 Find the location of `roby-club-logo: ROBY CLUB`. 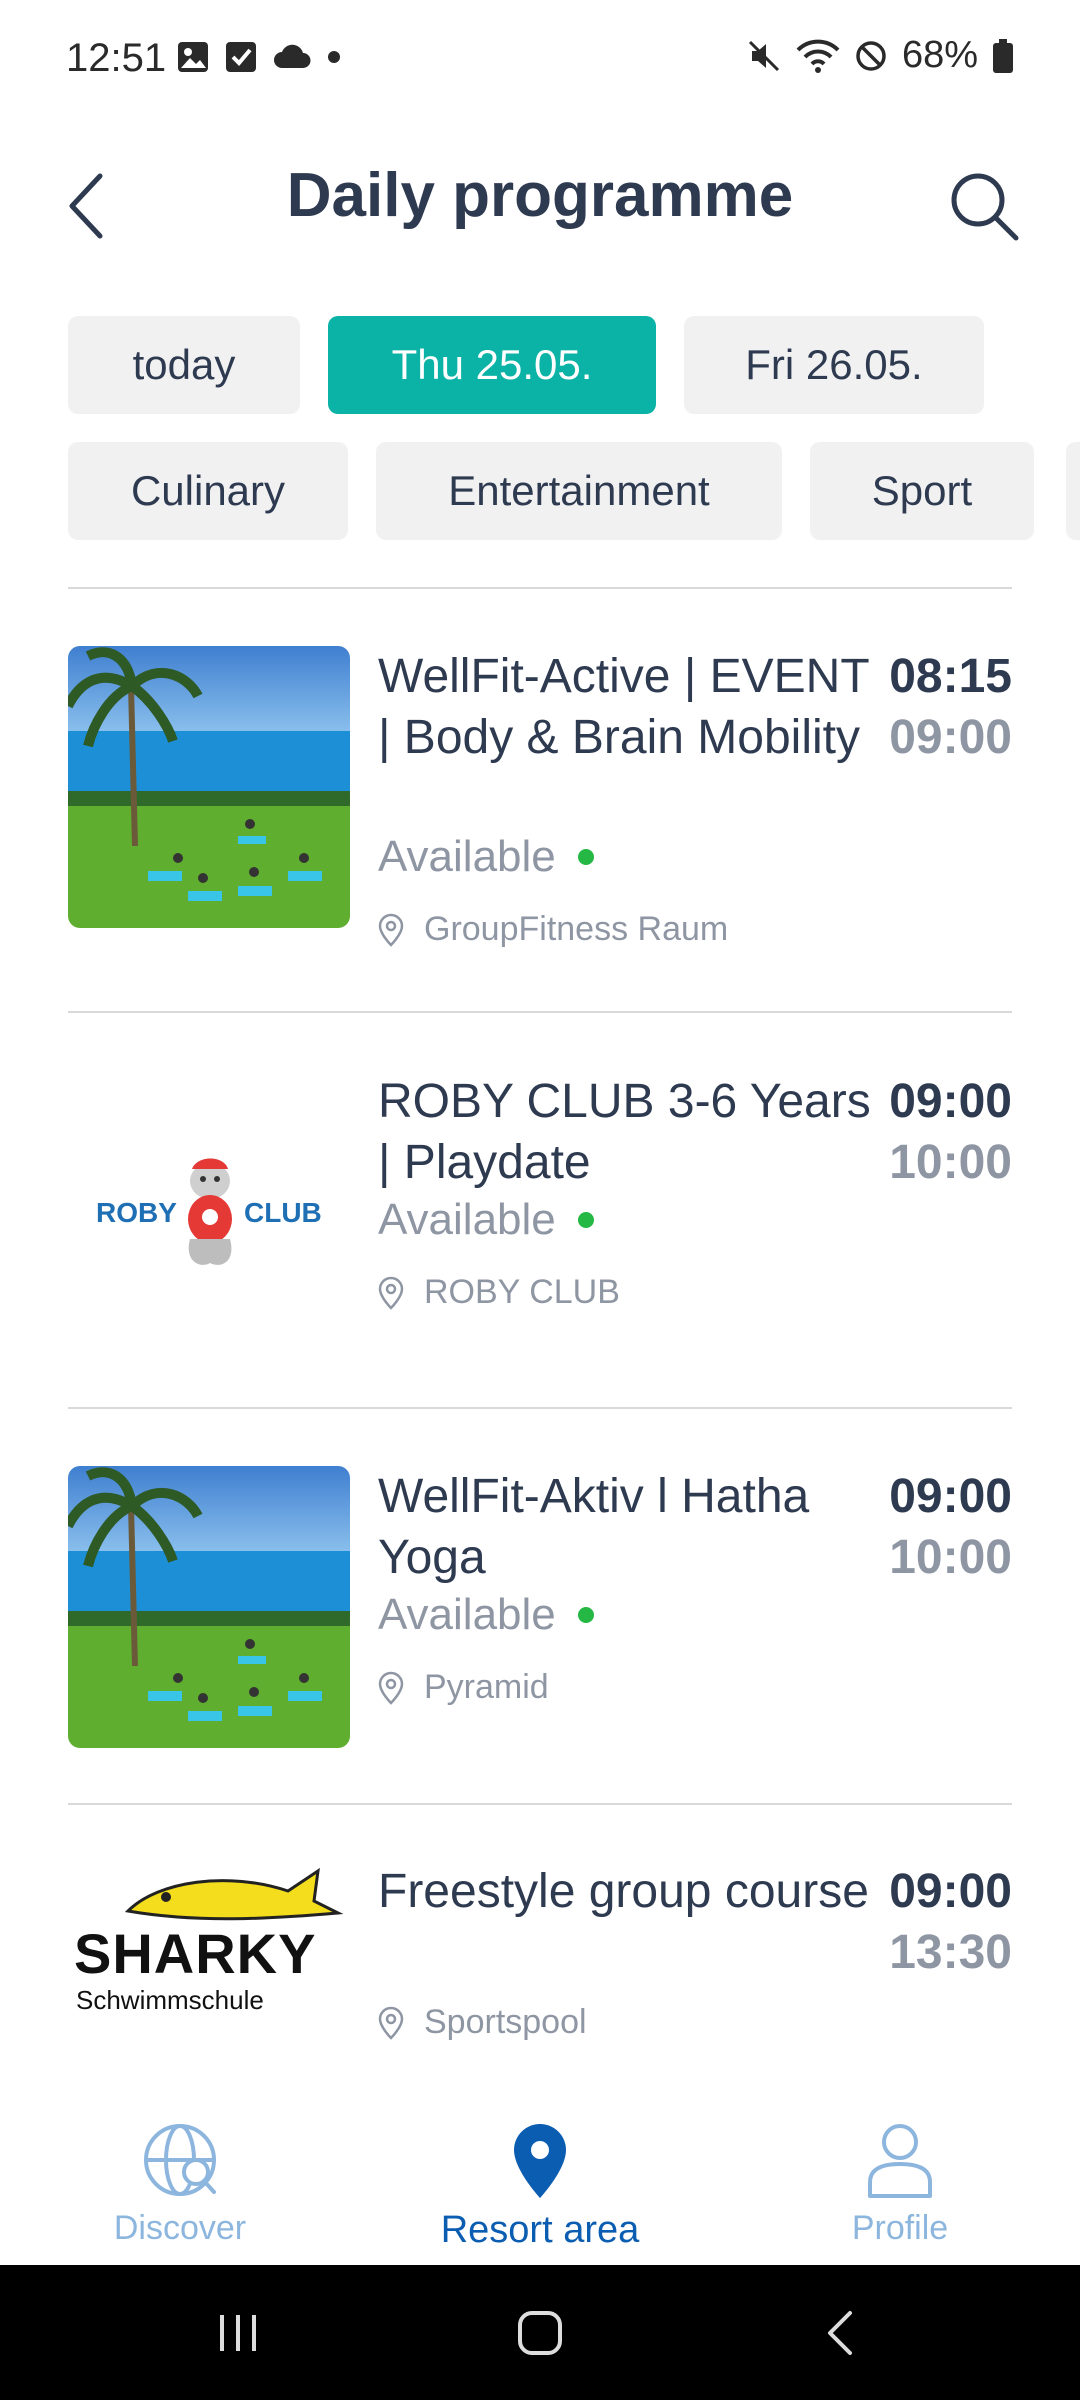

roby-club-logo: ROBY CLUB is located at coordinates (209, 1212).